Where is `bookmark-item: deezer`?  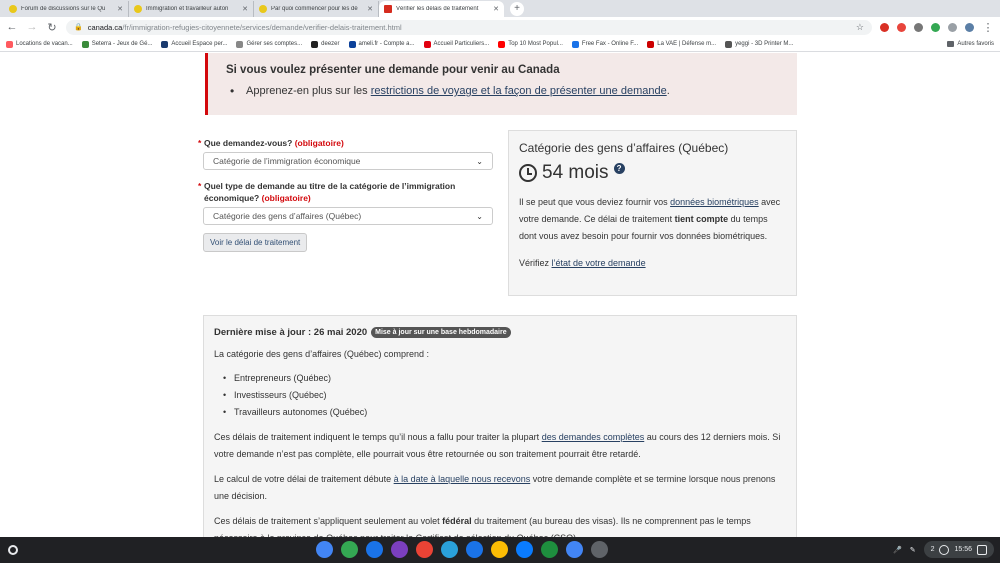
bookmark-item: deezer is located at coordinates (325, 44).